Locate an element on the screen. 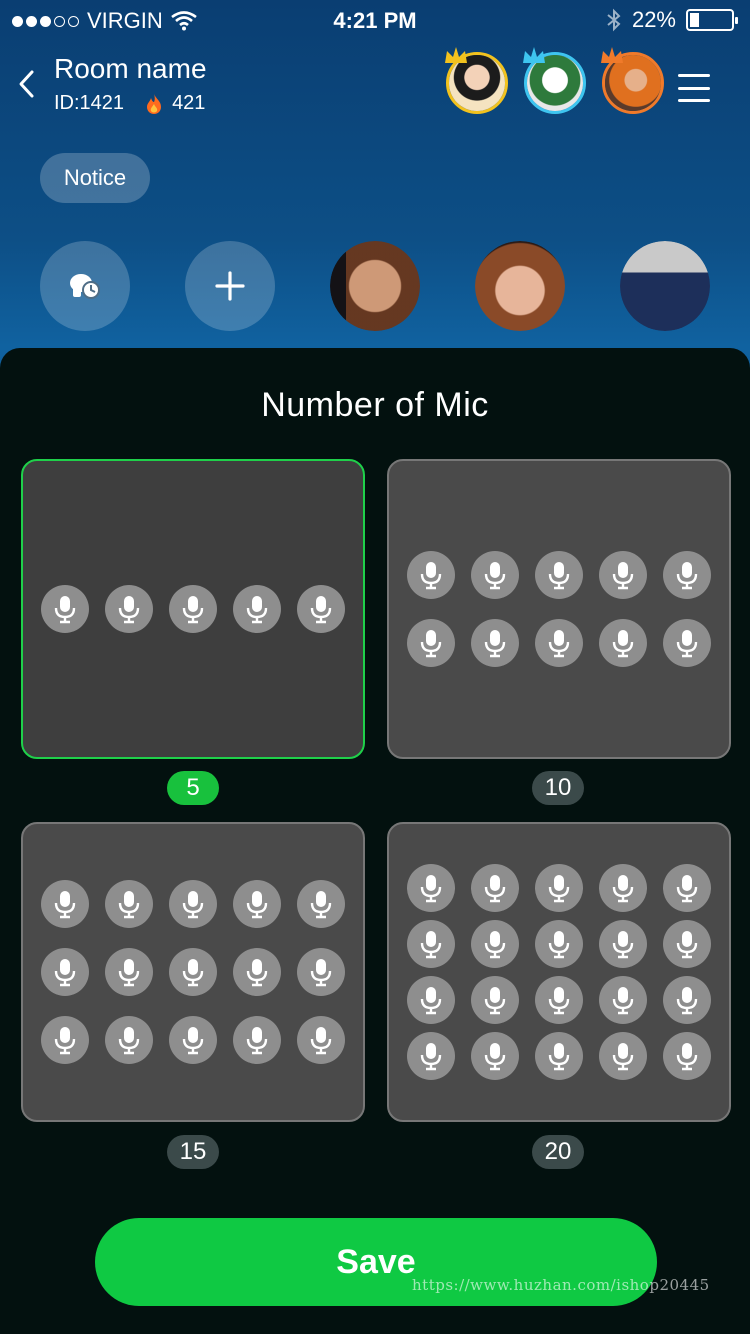  host-clock-icon is located at coordinates (85, 286).